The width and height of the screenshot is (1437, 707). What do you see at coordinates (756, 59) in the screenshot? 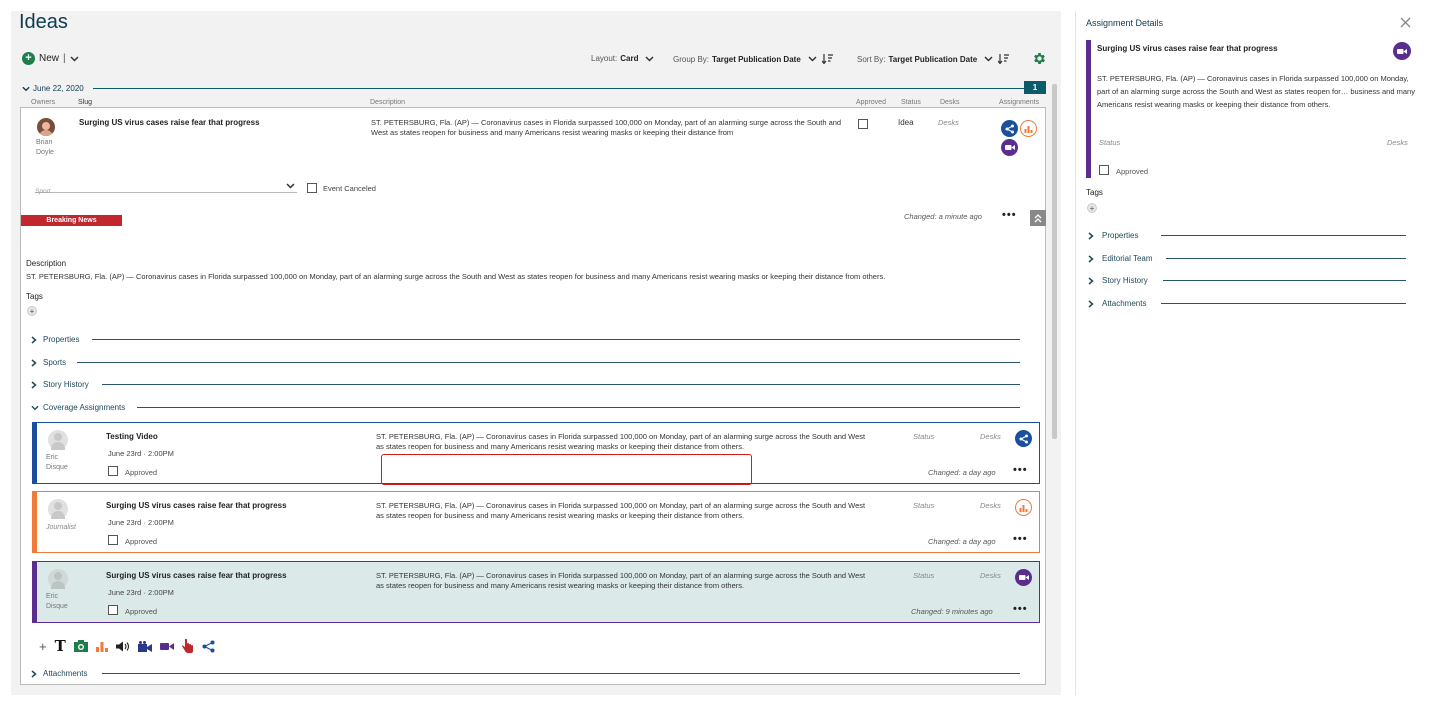
I see `groupby-value: Target Publication Date` at bounding box center [756, 59].